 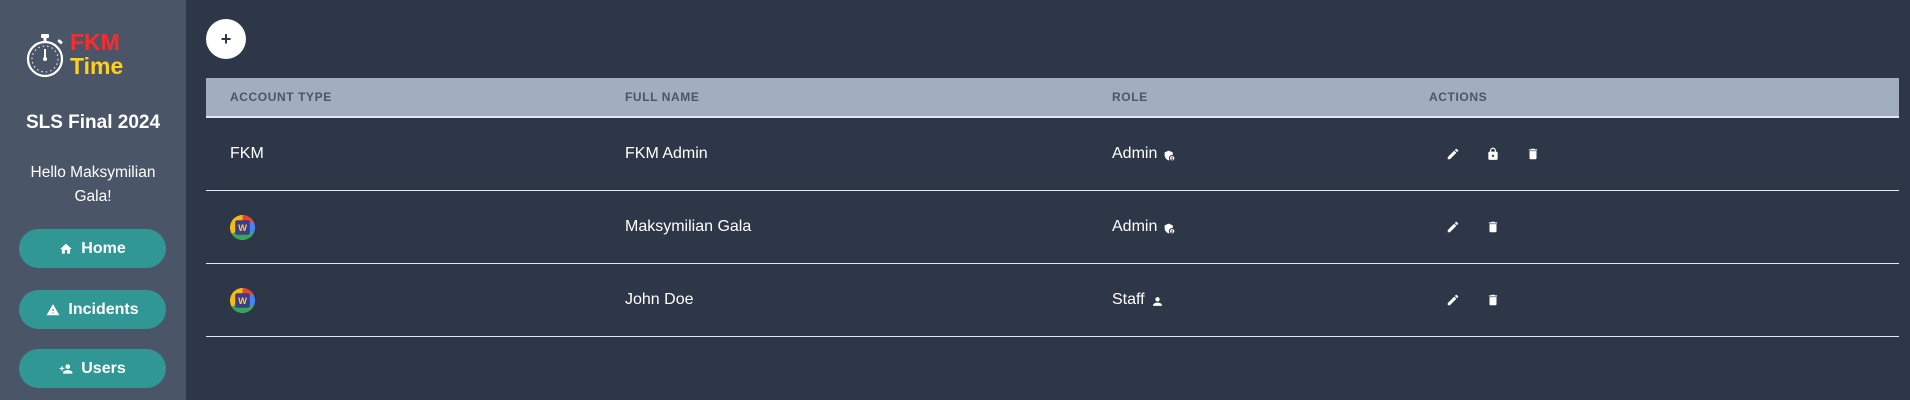 I want to click on table-header: ACCOUNT TYPE FULL NAME ROLE ACTIONS, so click(x=1052, y=98).